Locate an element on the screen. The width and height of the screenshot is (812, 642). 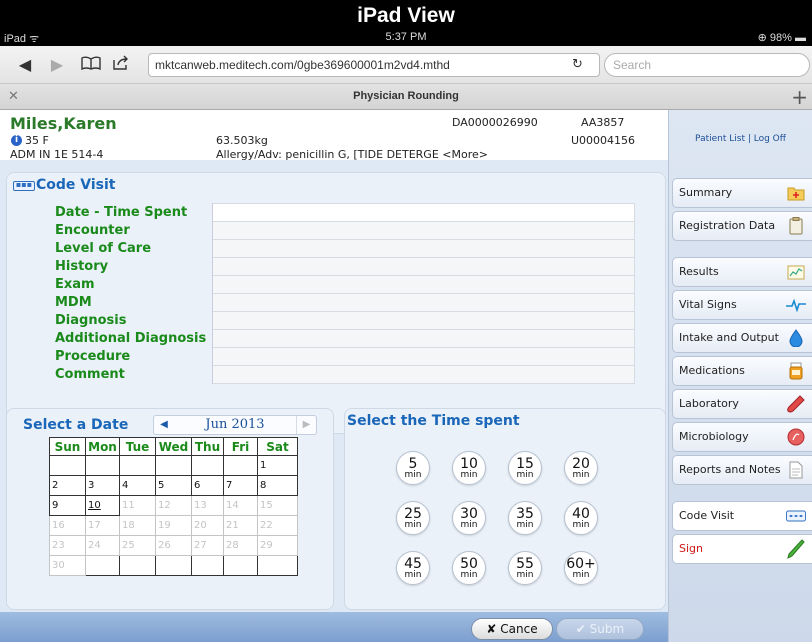
time-option-button: 50 min is located at coordinates (469, 568).